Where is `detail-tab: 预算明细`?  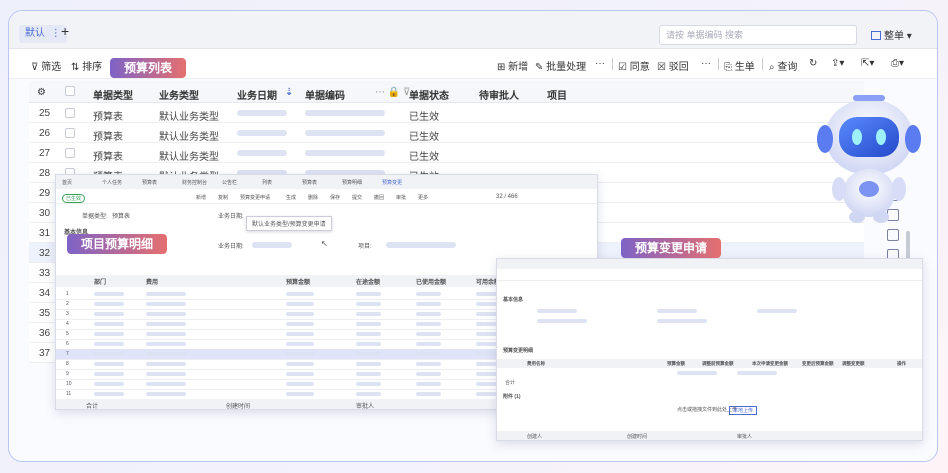
detail-tab: 预算明细 is located at coordinates (352, 182).